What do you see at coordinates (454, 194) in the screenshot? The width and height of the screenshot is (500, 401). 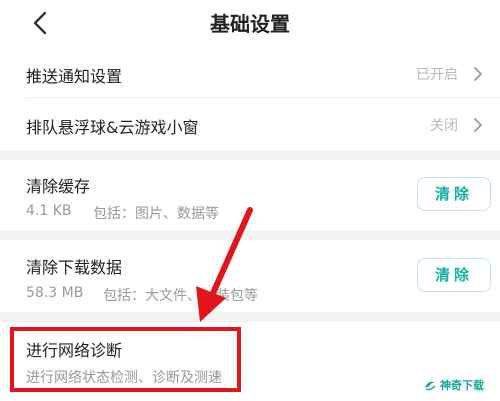 I see `clear-cache-button: 清除` at bounding box center [454, 194].